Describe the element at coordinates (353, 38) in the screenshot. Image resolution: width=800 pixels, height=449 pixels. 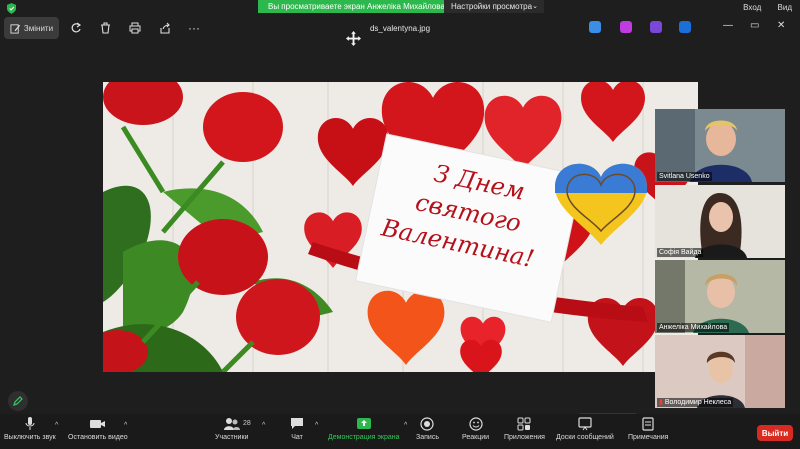
I see `move-icon` at that location.